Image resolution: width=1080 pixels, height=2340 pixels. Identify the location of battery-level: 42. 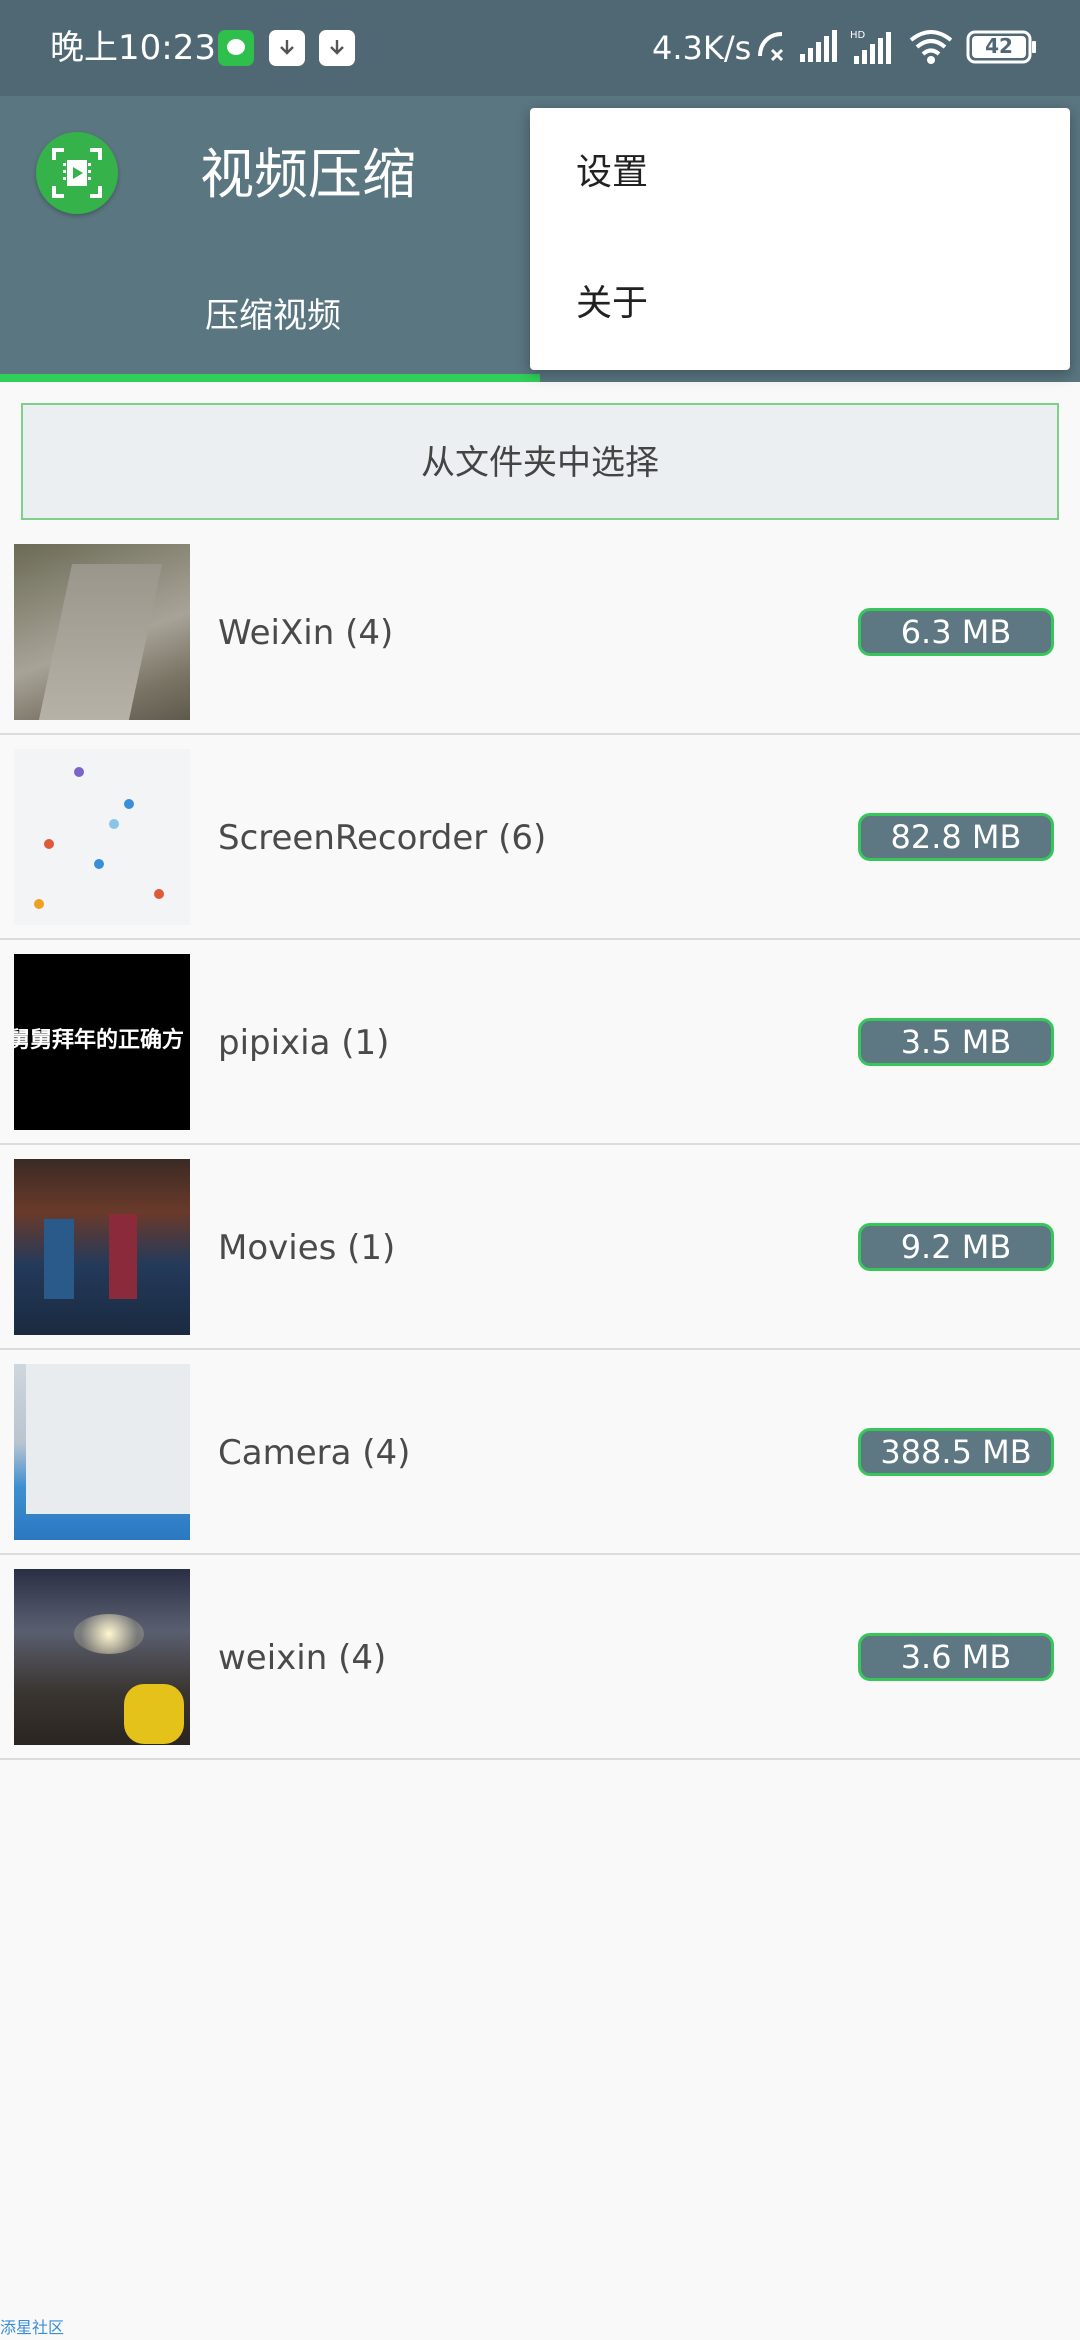
(999, 46).